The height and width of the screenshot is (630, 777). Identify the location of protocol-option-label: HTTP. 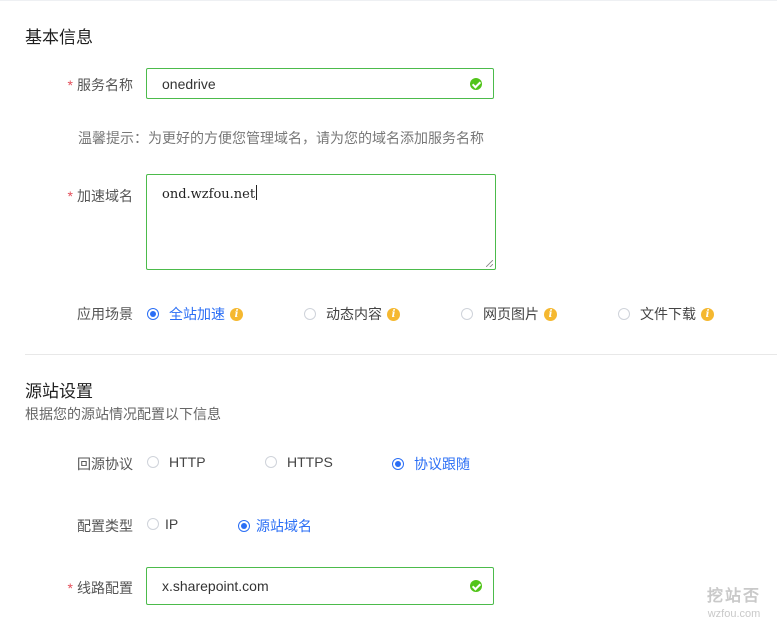
(187, 462).